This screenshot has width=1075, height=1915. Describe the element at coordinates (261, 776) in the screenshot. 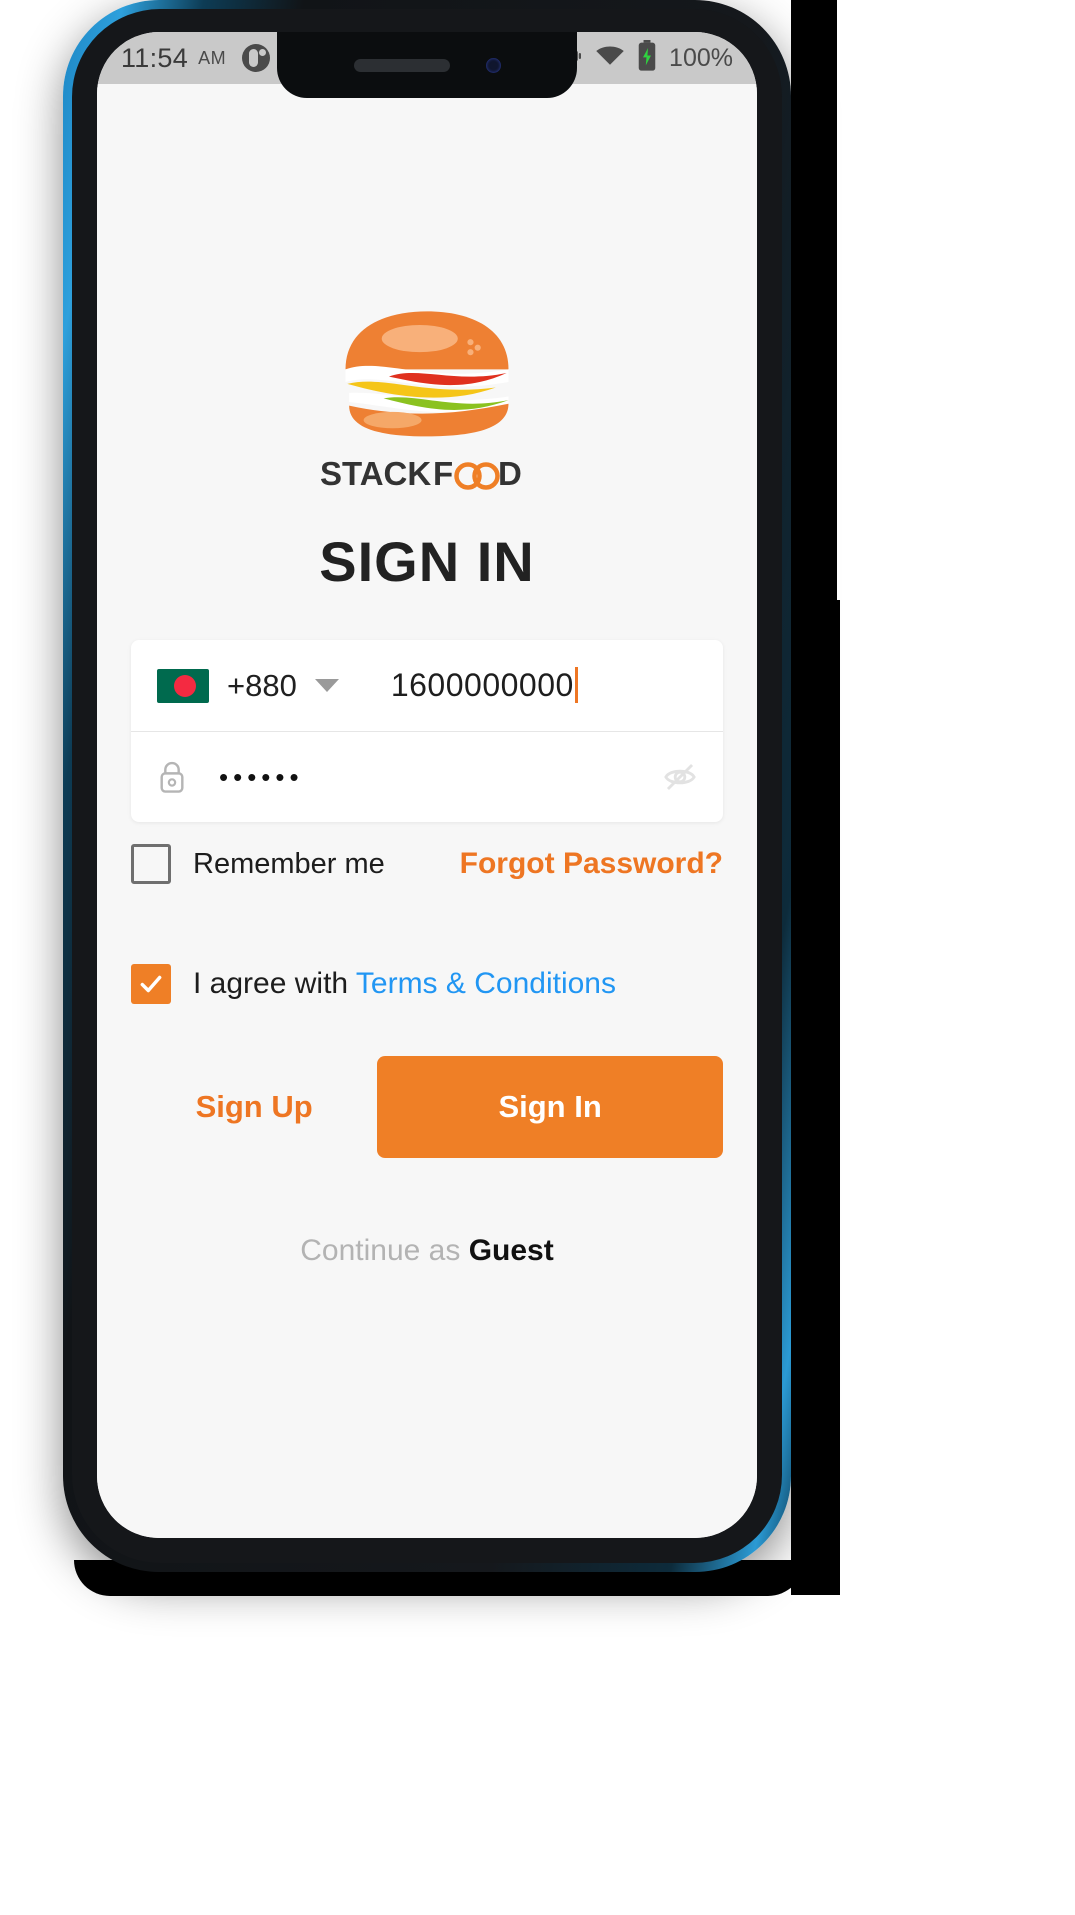

I see `password-masked-value: ••••••` at that location.